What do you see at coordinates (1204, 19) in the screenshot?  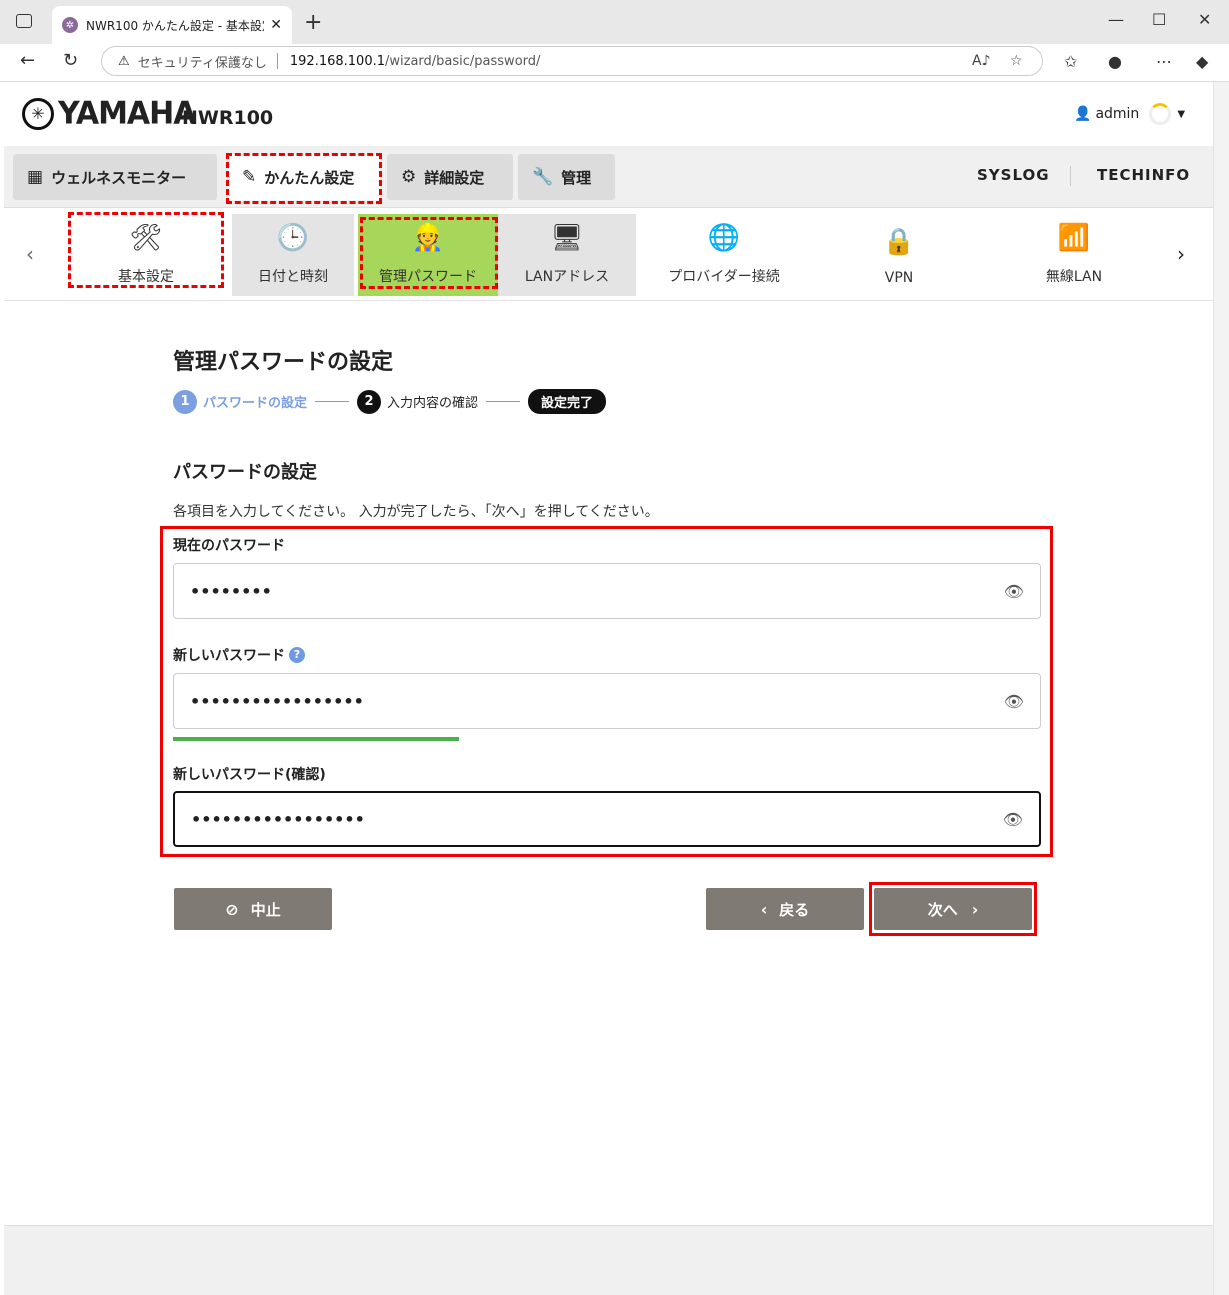 I see `close-window-icon: ✕` at bounding box center [1204, 19].